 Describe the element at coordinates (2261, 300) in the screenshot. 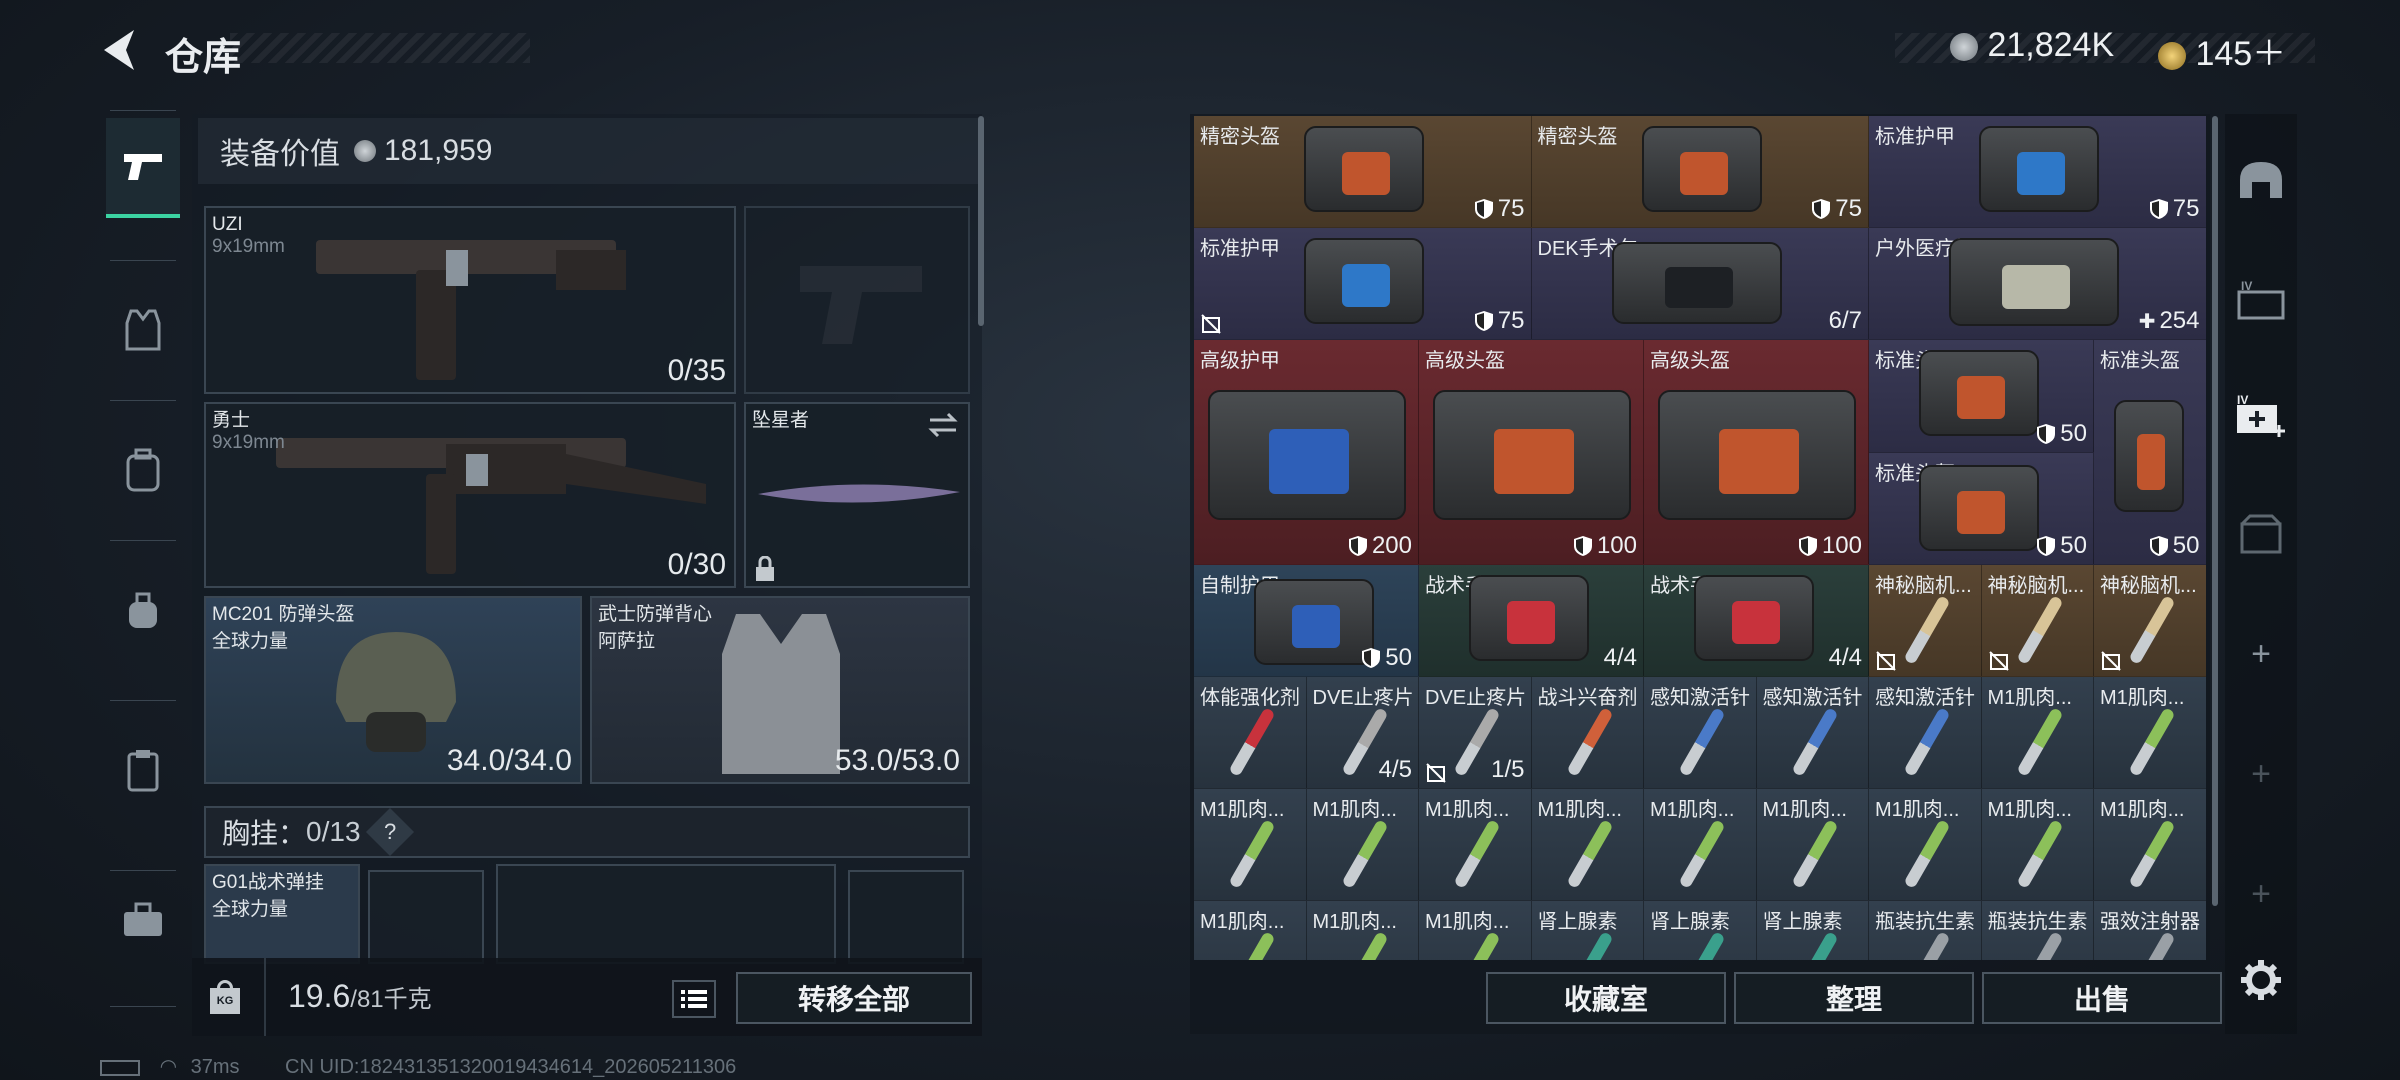

I see `sidebar-item-ammo: IV` at that location.